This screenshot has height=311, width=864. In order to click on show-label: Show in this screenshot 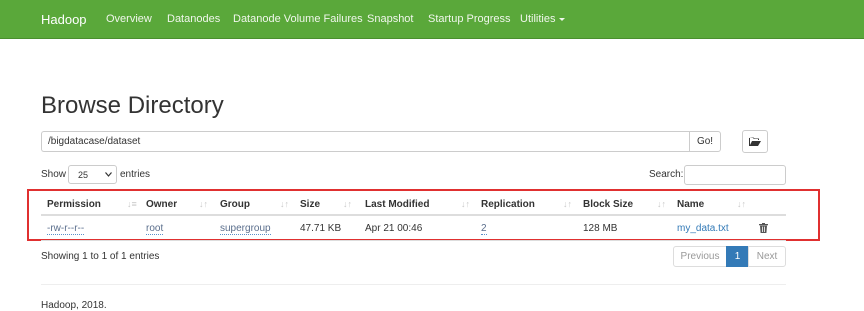, I will do `click(54, 174)`.